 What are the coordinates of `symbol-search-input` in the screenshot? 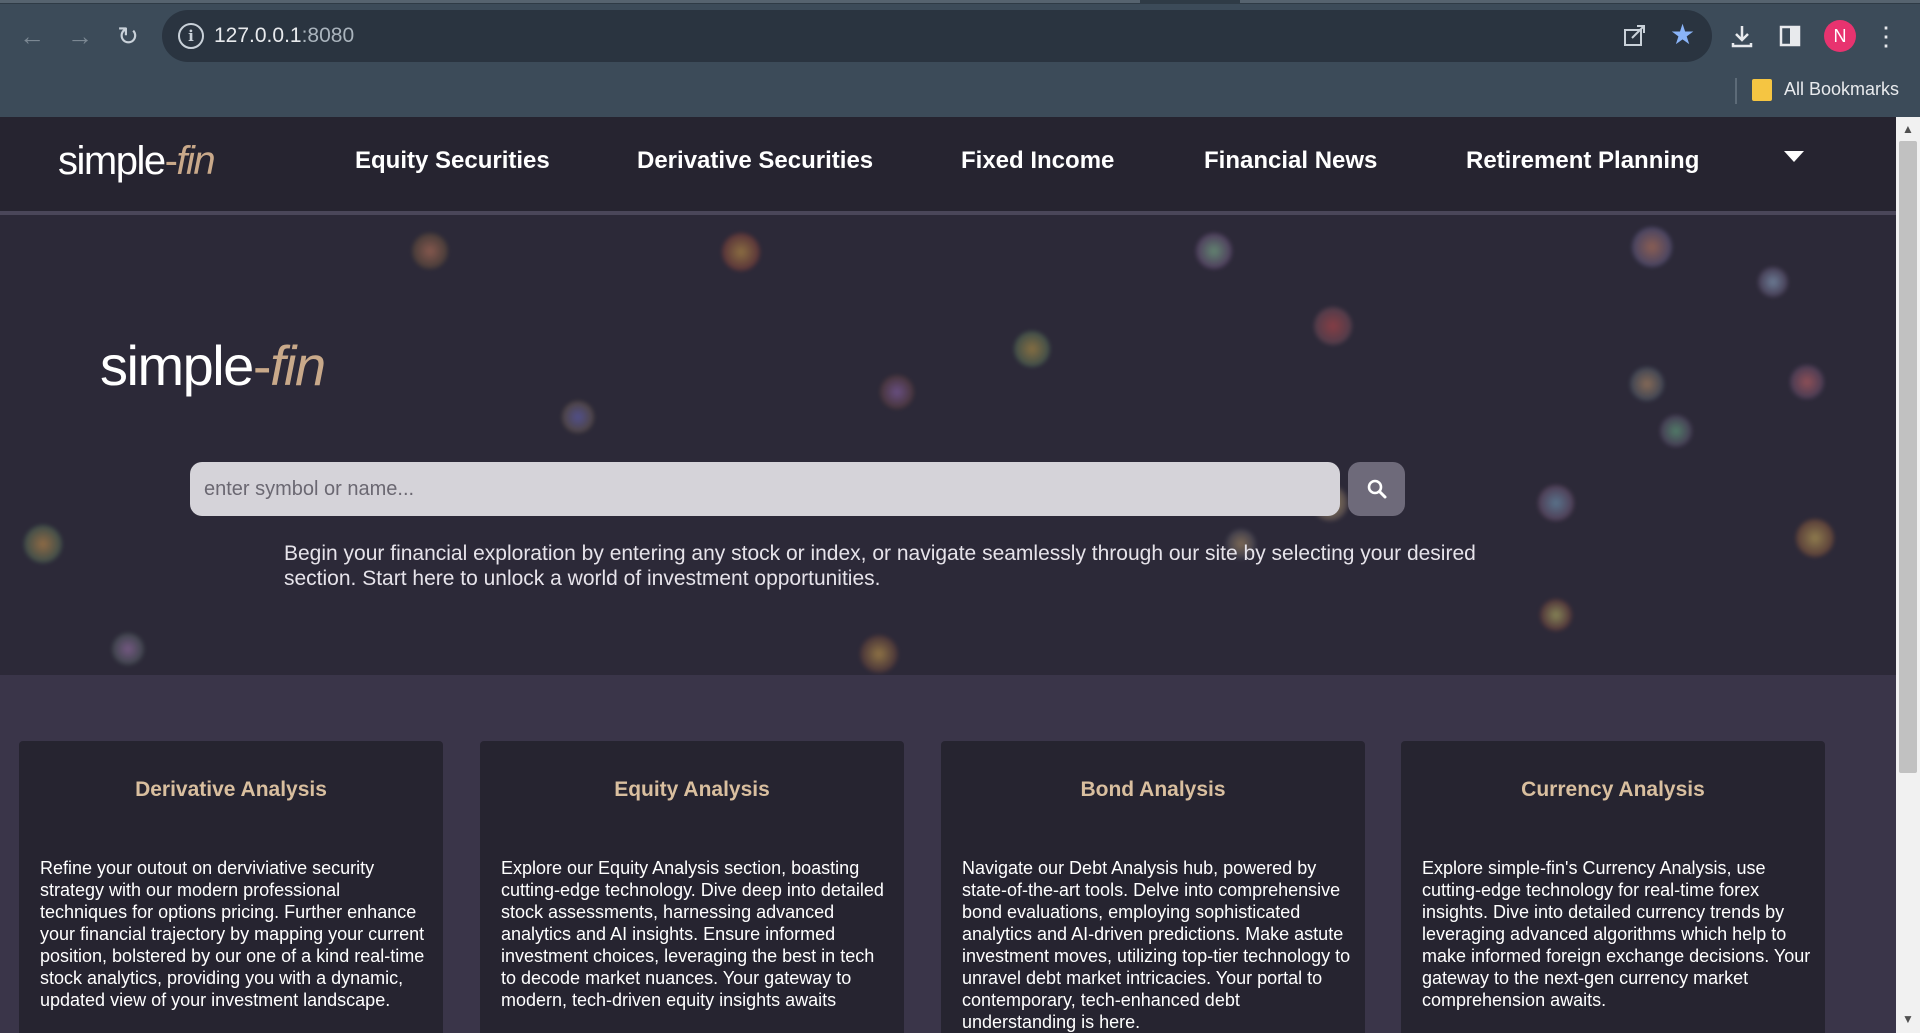 It's located at (765, 489).